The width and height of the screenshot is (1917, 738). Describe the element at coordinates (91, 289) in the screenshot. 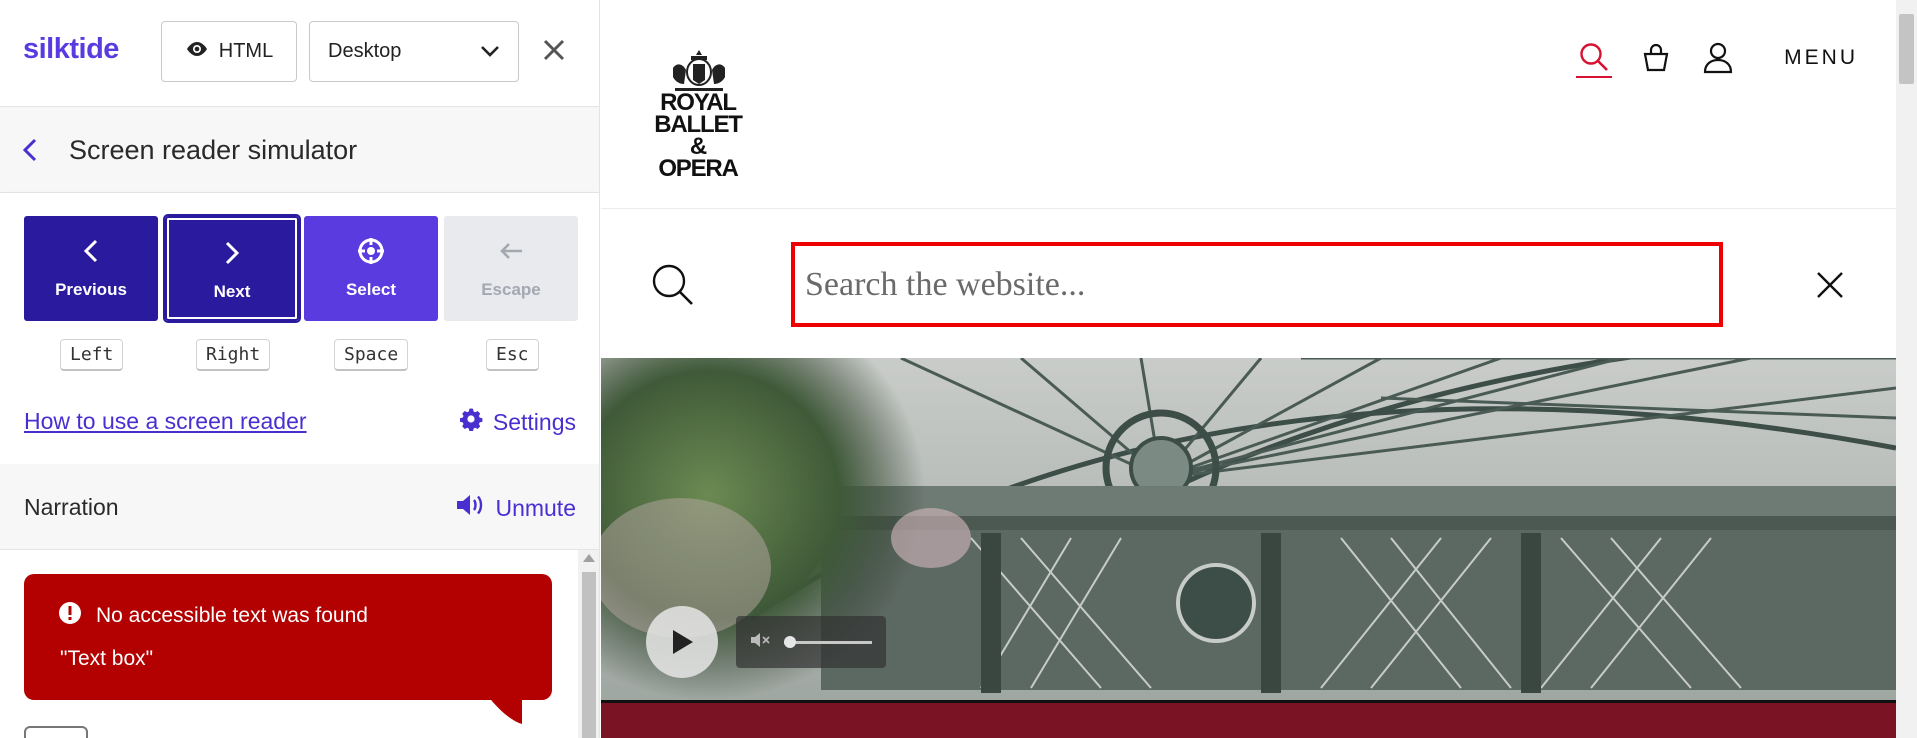

I see `previous-label: Previous` at that location.